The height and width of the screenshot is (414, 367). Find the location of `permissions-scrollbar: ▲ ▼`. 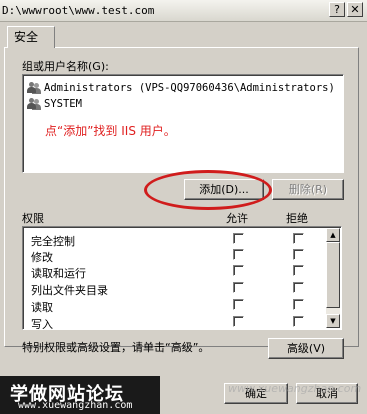

permissions-scrollbar: ▲ ▼ is located at coordinates (333, 278).